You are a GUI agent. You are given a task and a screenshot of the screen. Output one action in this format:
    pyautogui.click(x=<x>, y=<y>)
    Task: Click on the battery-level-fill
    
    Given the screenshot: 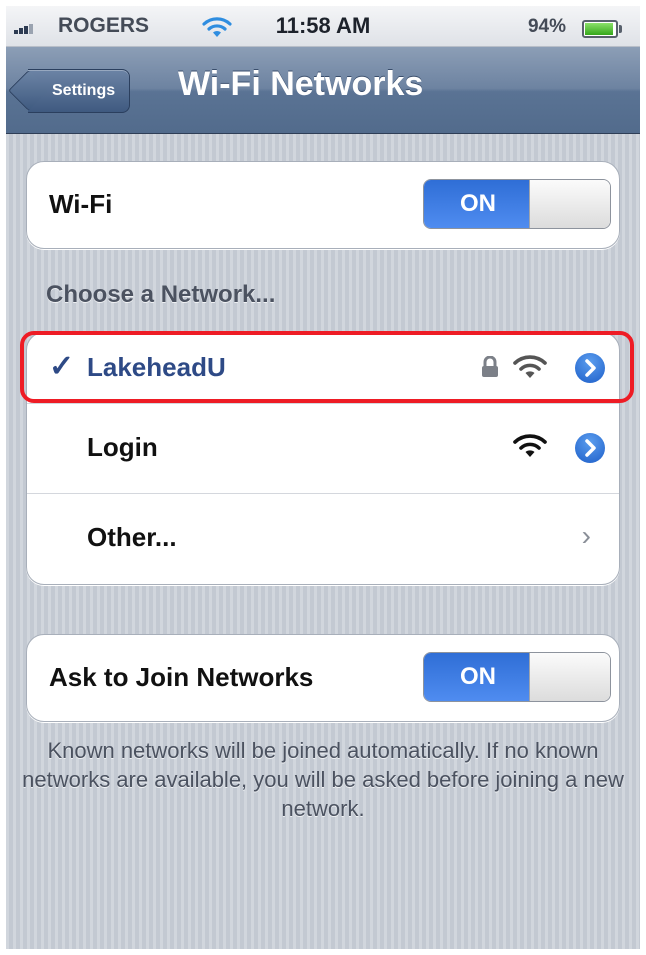 What is the action you would take?
    pyautogui.click(x=599, y=29)
    